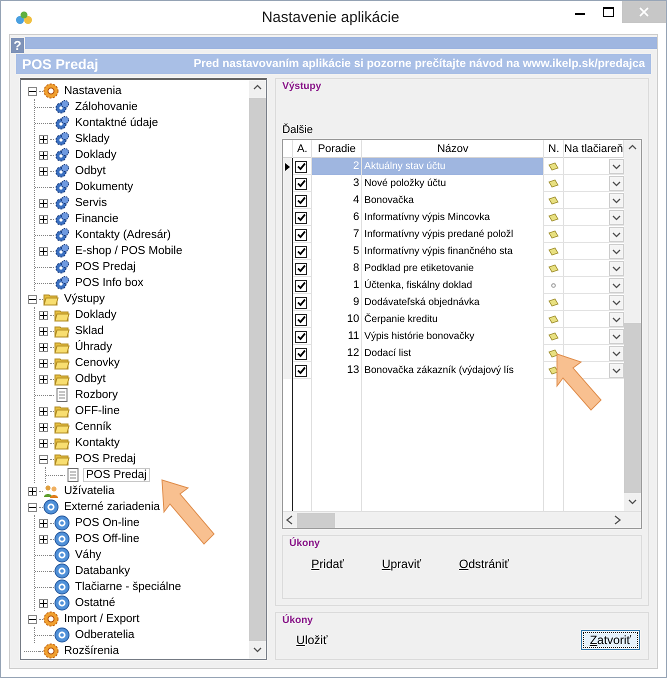 This screenshot has height=678, width=667. Describe the element at coordinates (123, 235) in the screenshot. I see `tree-item: Kontakty (Adresár)` at that location.